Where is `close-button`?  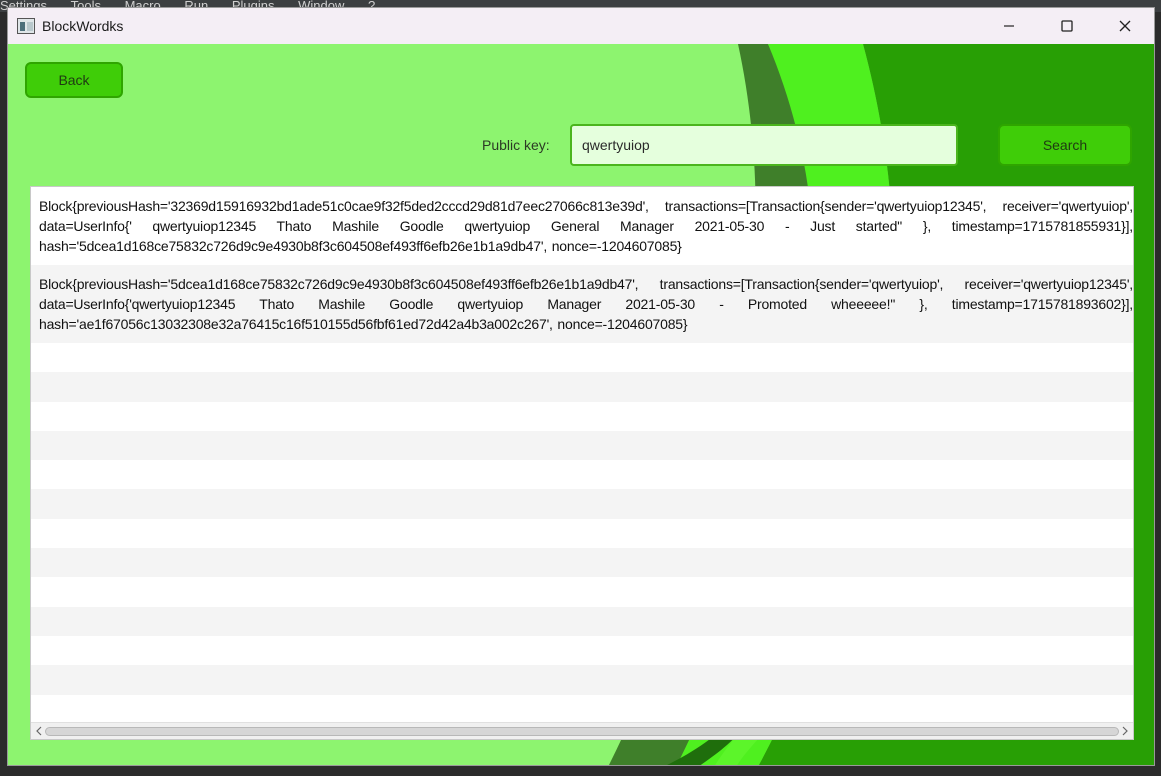 close-button is located at coordinates (1125, 26).